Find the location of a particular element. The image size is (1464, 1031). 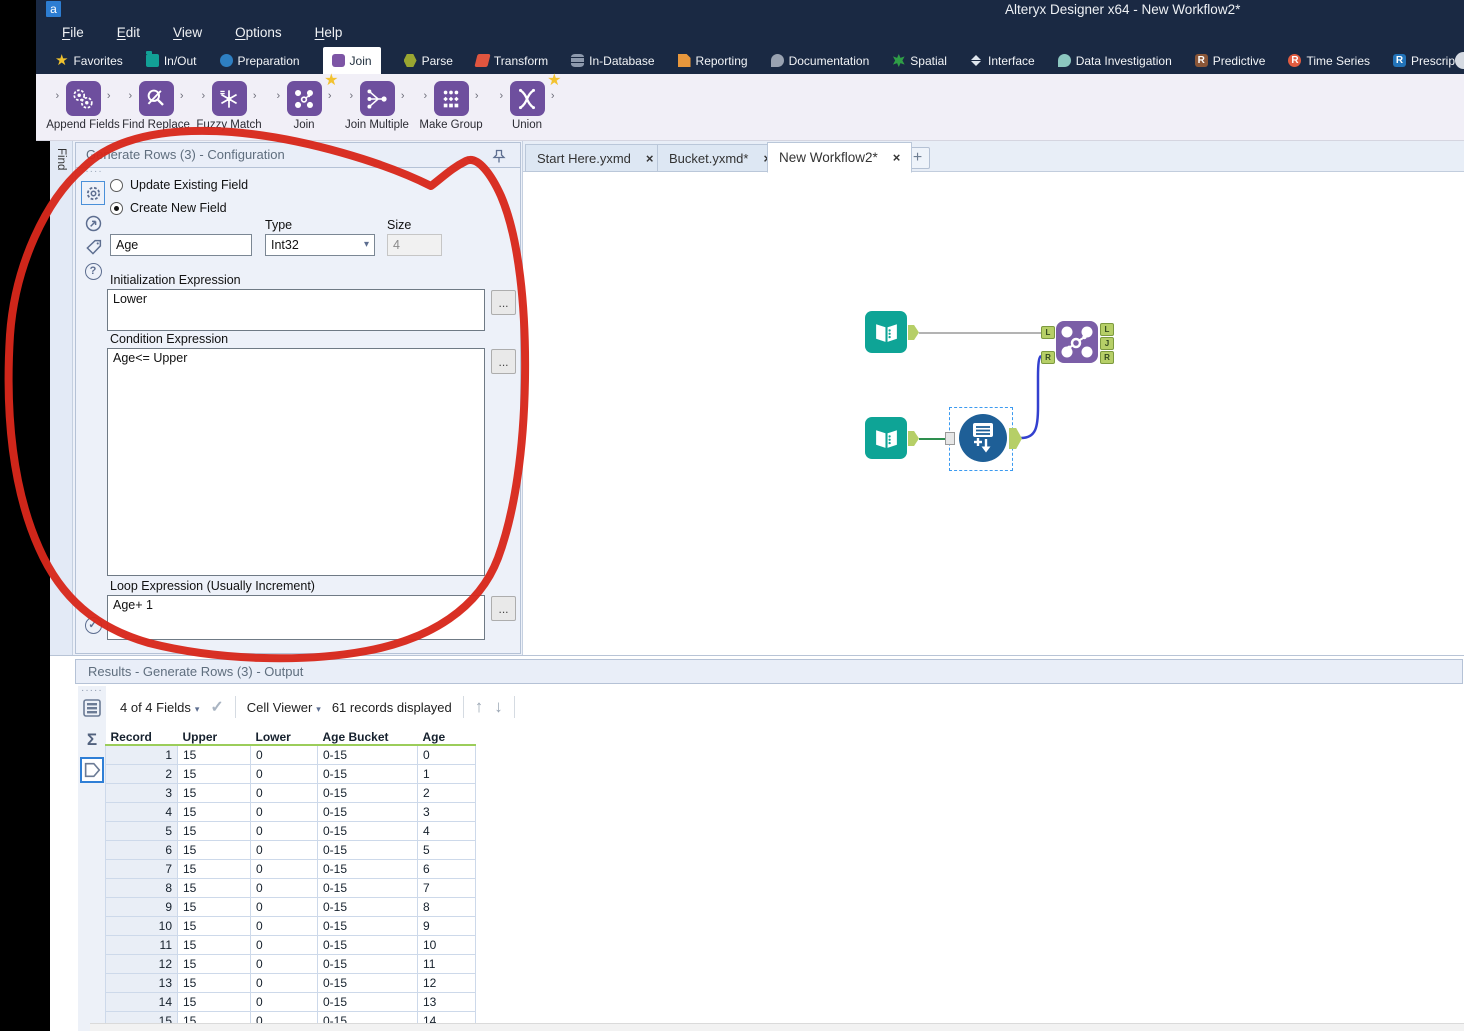

category-tab-reporting: Reporting is located at coordinates (712, 60).